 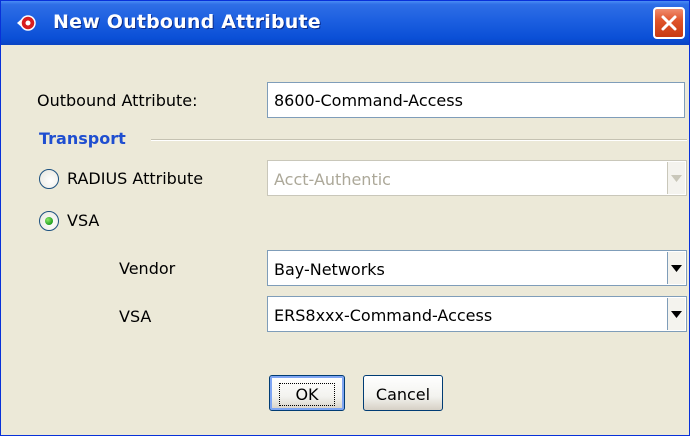 What do you see at coordinates (49, 179) in the screenshot?
I see `radius-attribute-radio` at bounding box center [49, 179].